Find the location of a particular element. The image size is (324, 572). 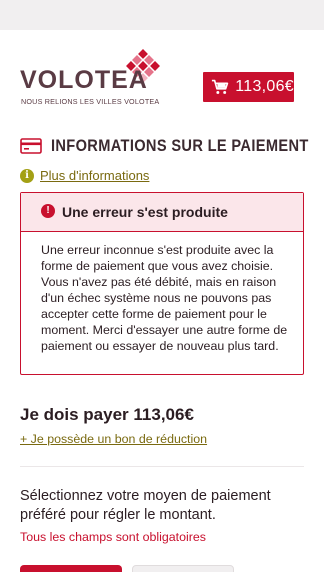

volotea-logo: VOLOTEA NOUS RELIONS LES VILLES VOLOTEA is located at coordinates (90, 79).